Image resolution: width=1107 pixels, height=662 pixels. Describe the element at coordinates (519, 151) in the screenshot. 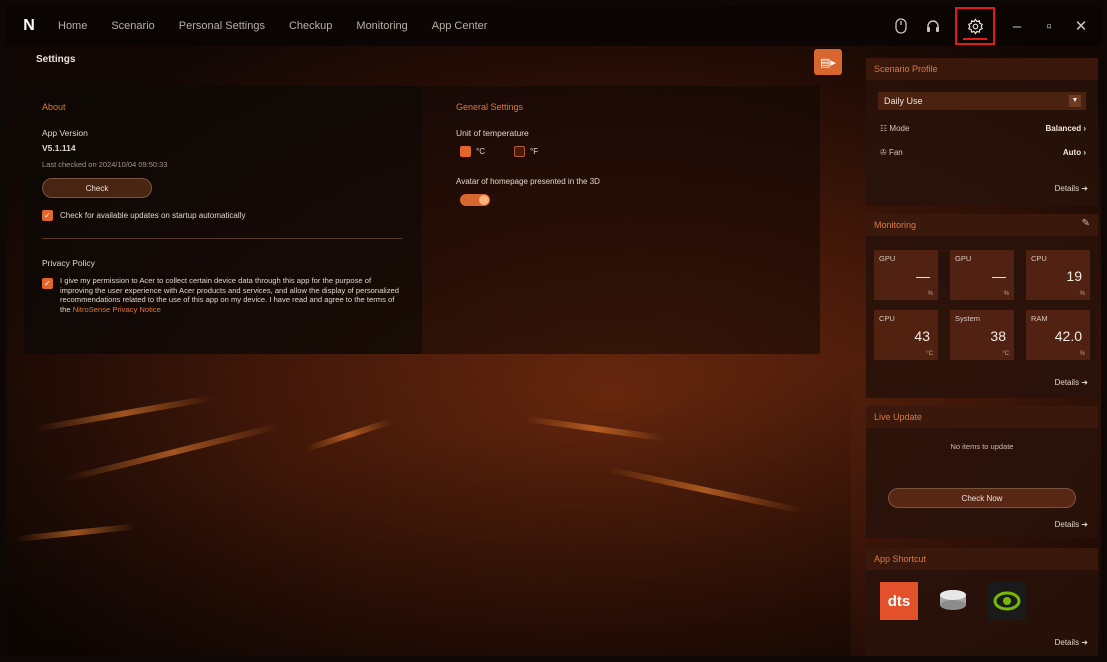

I see `unit-fahrenheit-radio` at that location.